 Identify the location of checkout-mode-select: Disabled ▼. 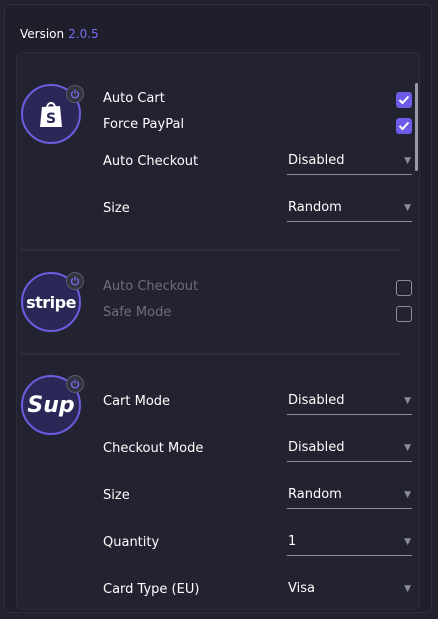
(349, 449).